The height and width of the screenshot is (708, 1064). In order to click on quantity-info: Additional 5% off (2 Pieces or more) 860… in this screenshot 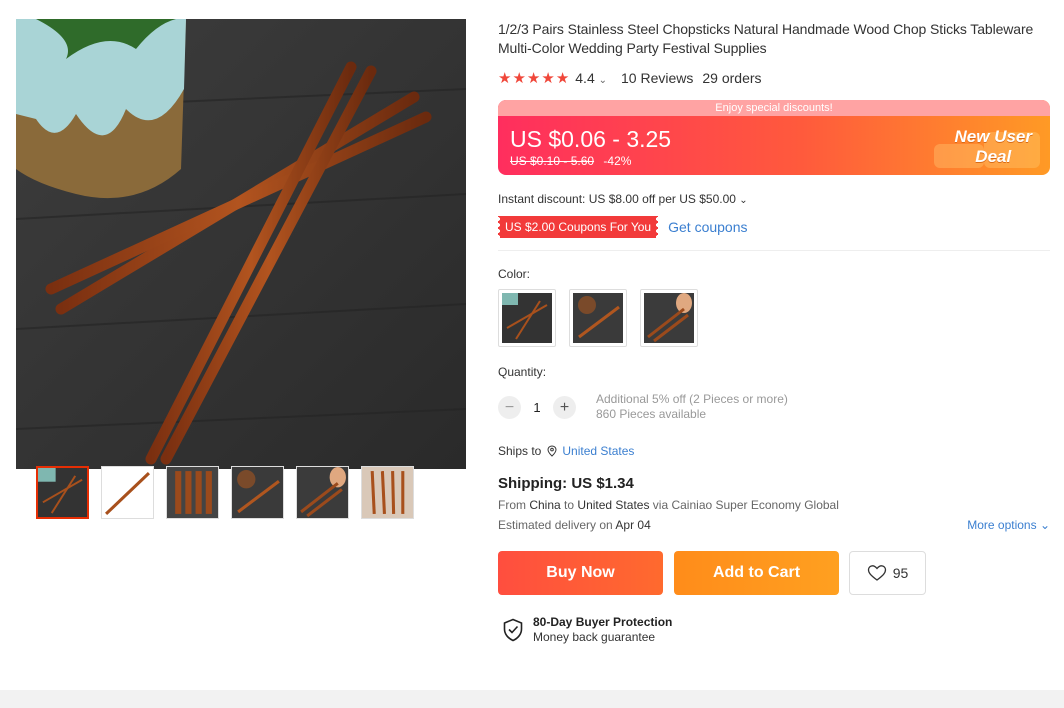, I will do `click(692, 407)`.